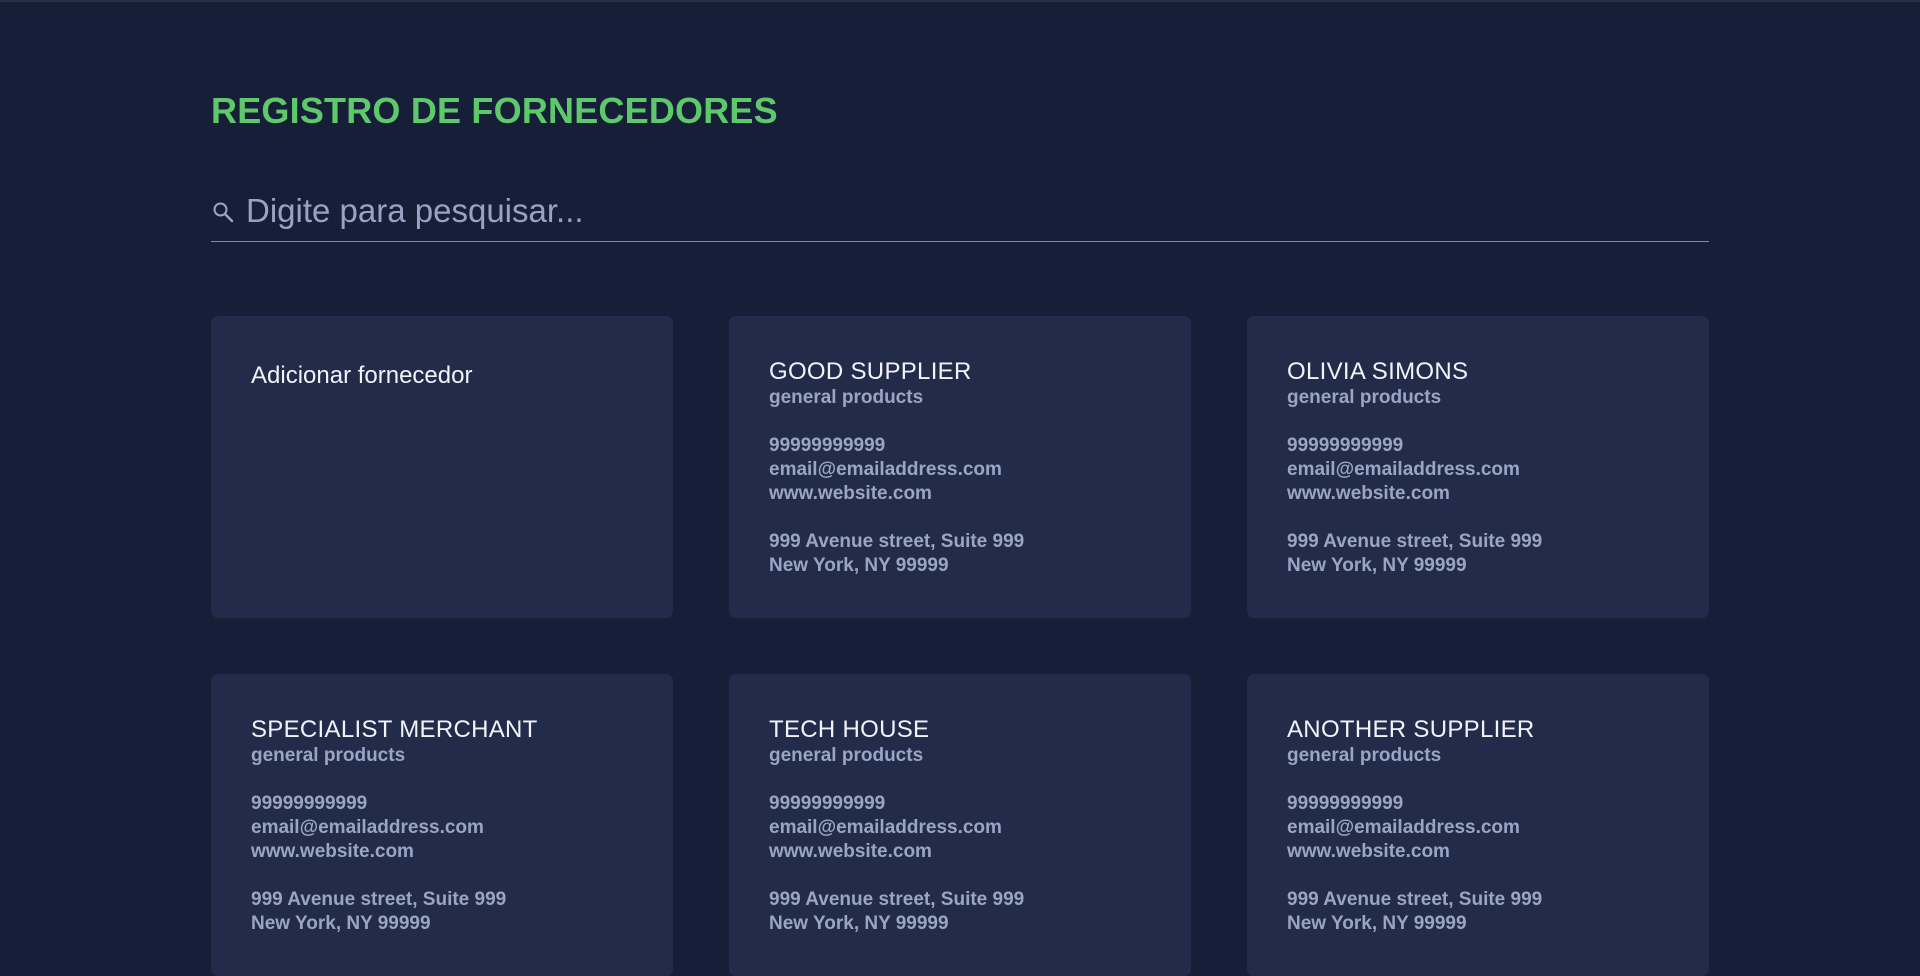  What do you see at coordinates (1411, 729) in the screenshot?
I see `supplier-name: ANOTHER SUPPLIER` at bounding box center [1411, 729].